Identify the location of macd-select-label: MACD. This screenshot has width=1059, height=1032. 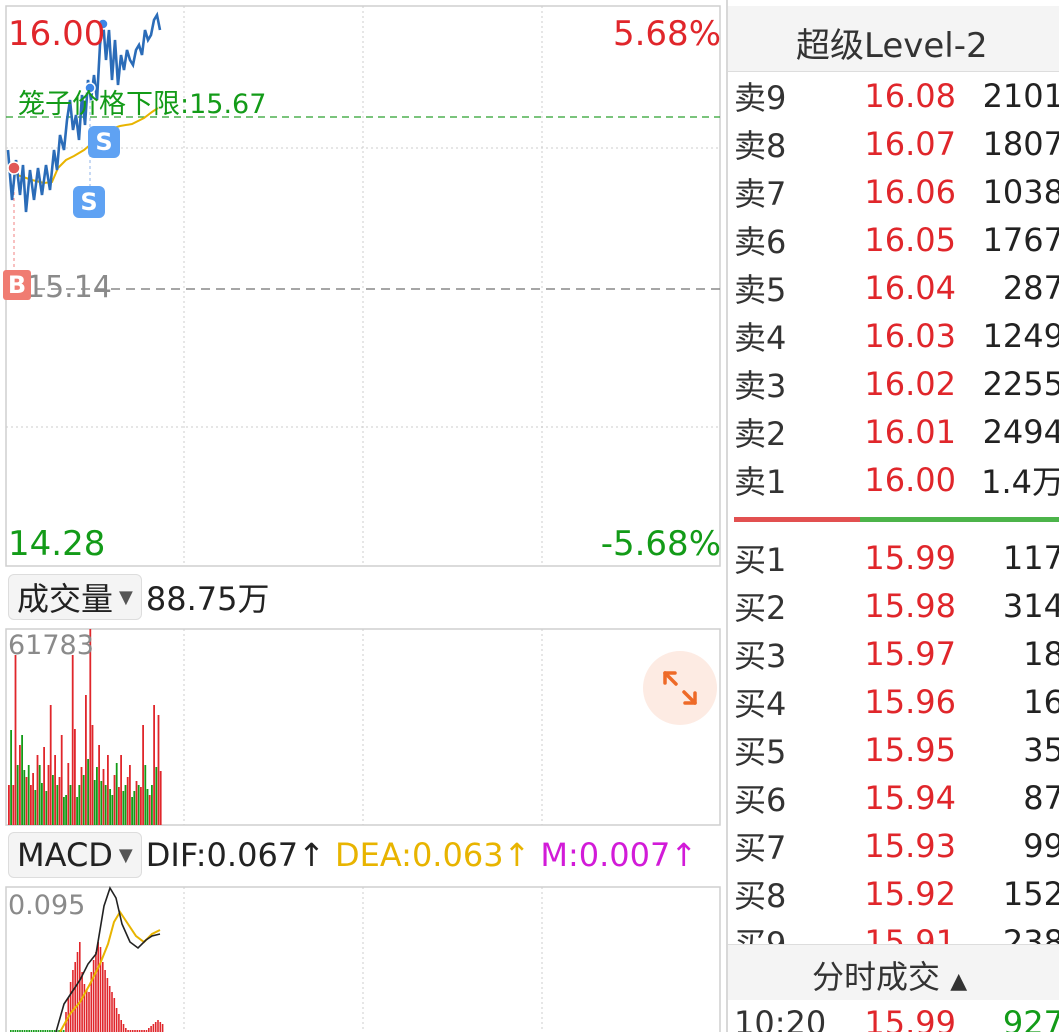
(65, 855).